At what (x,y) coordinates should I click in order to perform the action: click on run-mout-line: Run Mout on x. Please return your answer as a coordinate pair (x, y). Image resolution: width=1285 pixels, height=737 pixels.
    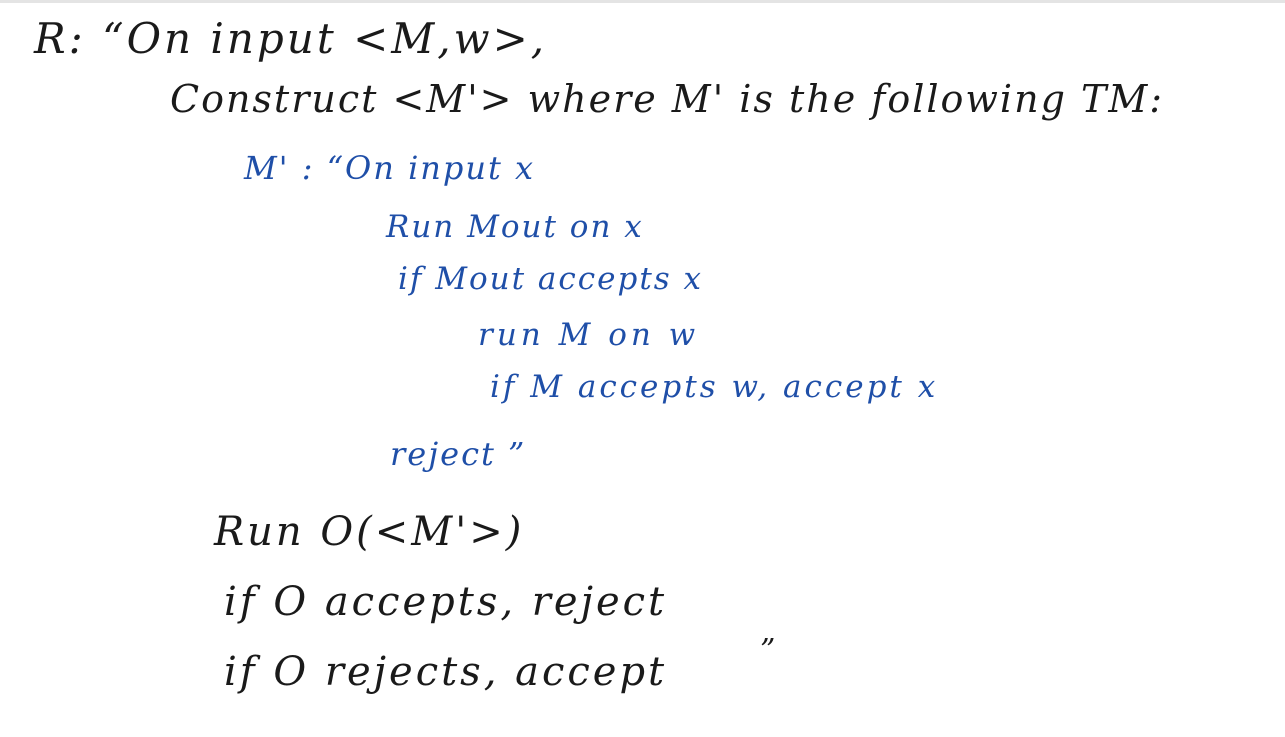
    Looking at the image, I should click on (515, 227).